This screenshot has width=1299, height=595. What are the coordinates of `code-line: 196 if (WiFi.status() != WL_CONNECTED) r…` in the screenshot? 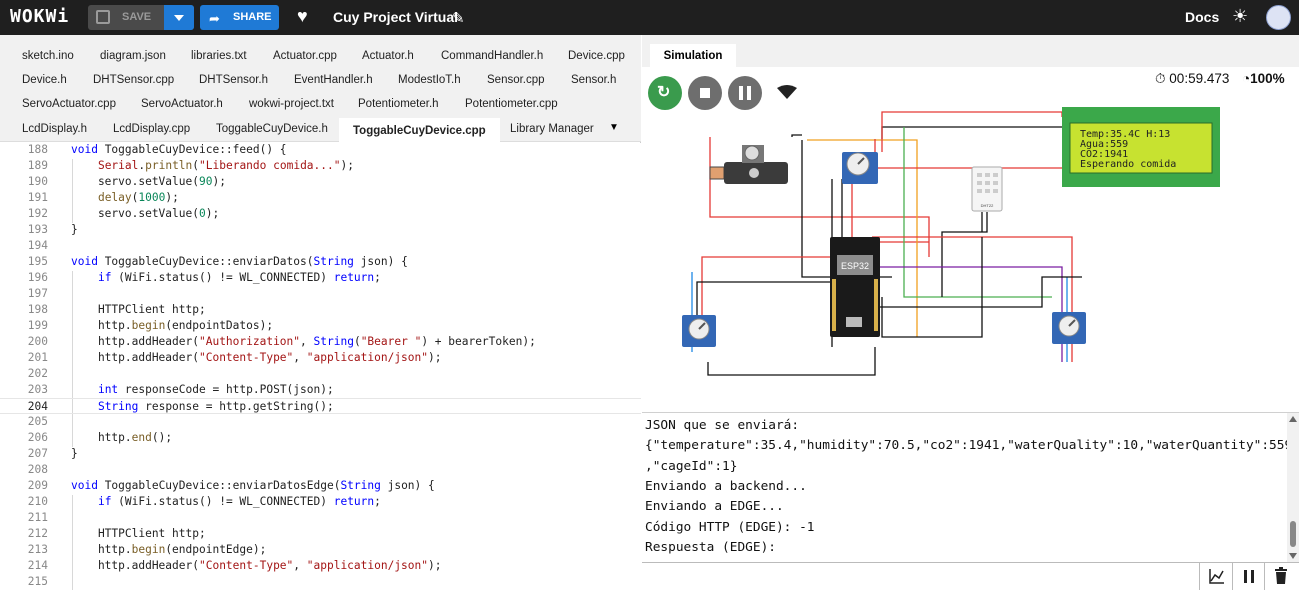 It's located at (320, 278).